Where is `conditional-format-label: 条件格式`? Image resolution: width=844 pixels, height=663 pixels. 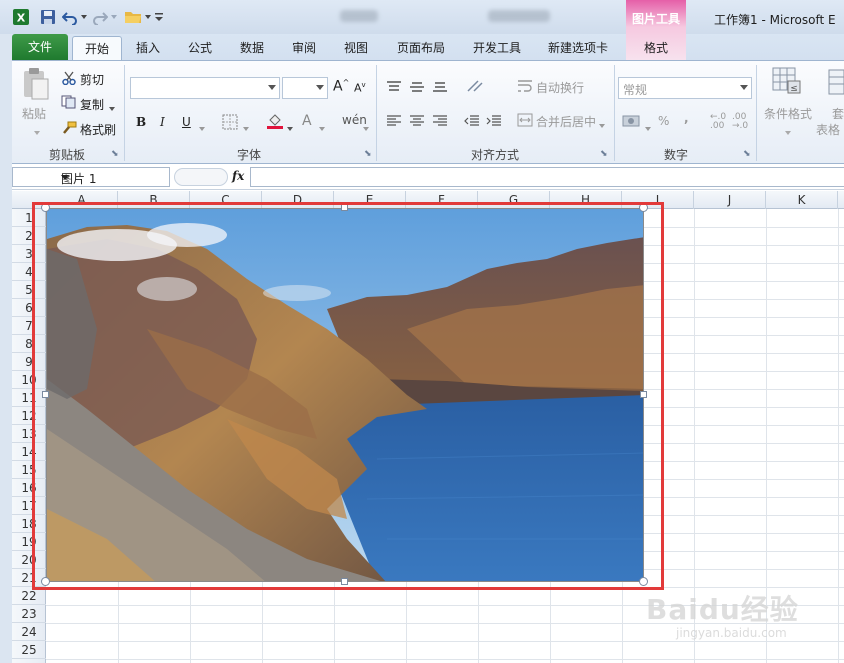
conditional-format-label: 条件格式 is located at coordinates (788, 113).